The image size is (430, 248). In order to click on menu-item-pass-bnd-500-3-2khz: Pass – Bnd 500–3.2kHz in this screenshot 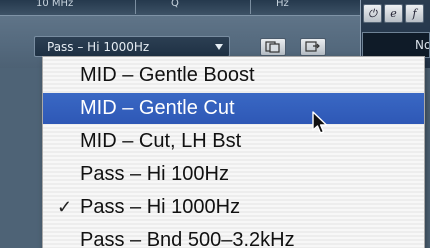, I will do `click(233, 236)`.